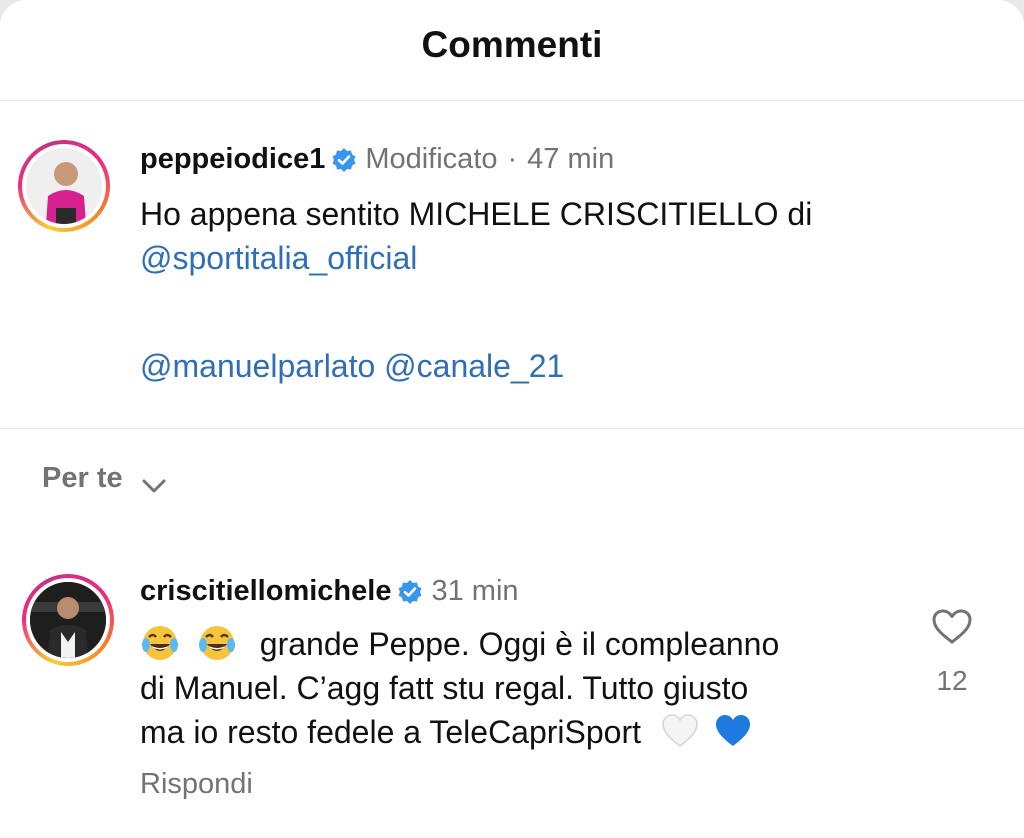  I want to click on blue-heart-icon, so click(733, 731).